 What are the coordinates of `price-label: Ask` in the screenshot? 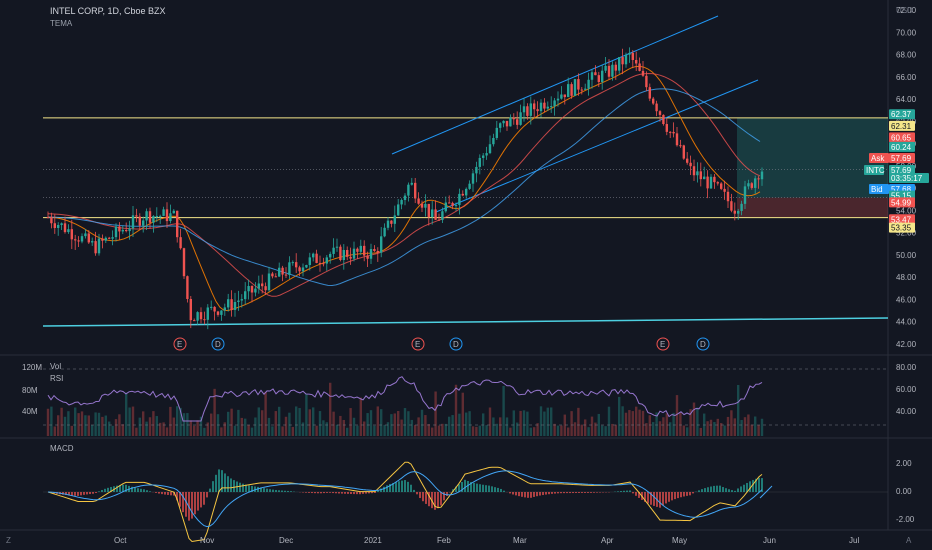 It's located at (878, 158).